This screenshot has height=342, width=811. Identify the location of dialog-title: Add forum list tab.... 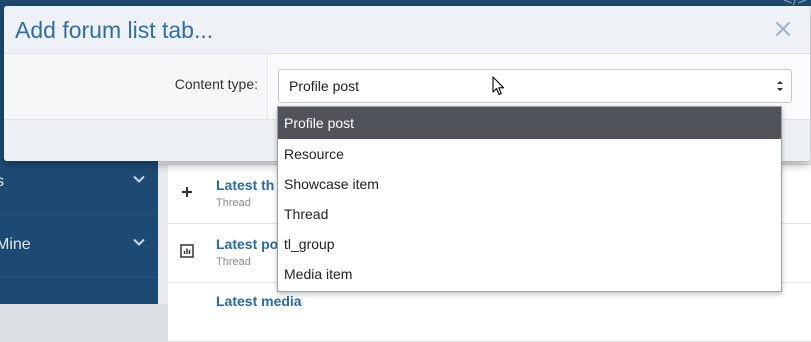
(114, 30).